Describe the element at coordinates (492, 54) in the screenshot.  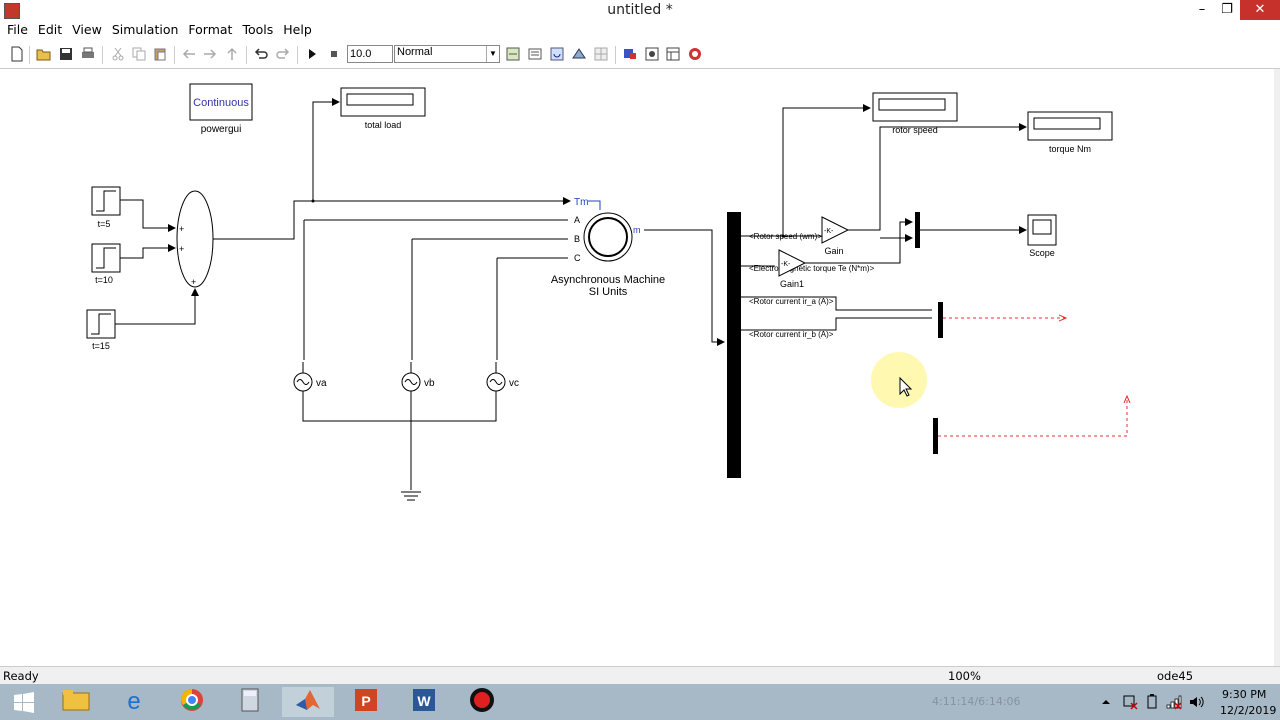
I see `chevron-down-icon: ▼` at that location.